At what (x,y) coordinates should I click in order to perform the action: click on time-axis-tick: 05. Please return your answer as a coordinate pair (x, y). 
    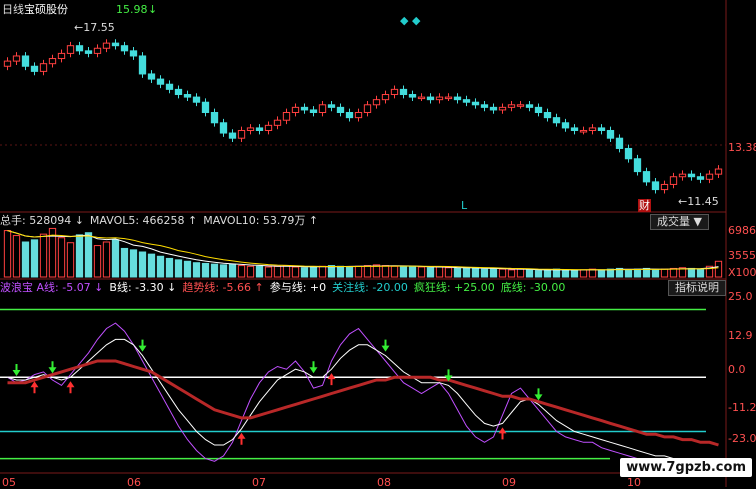
    Looking at the image, I should click on (9, 482).